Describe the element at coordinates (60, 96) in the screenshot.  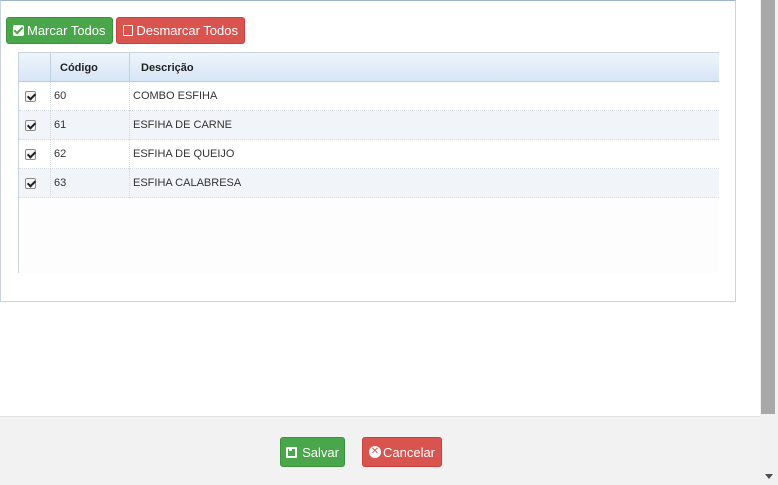
I see `row-code: 60` at that location.